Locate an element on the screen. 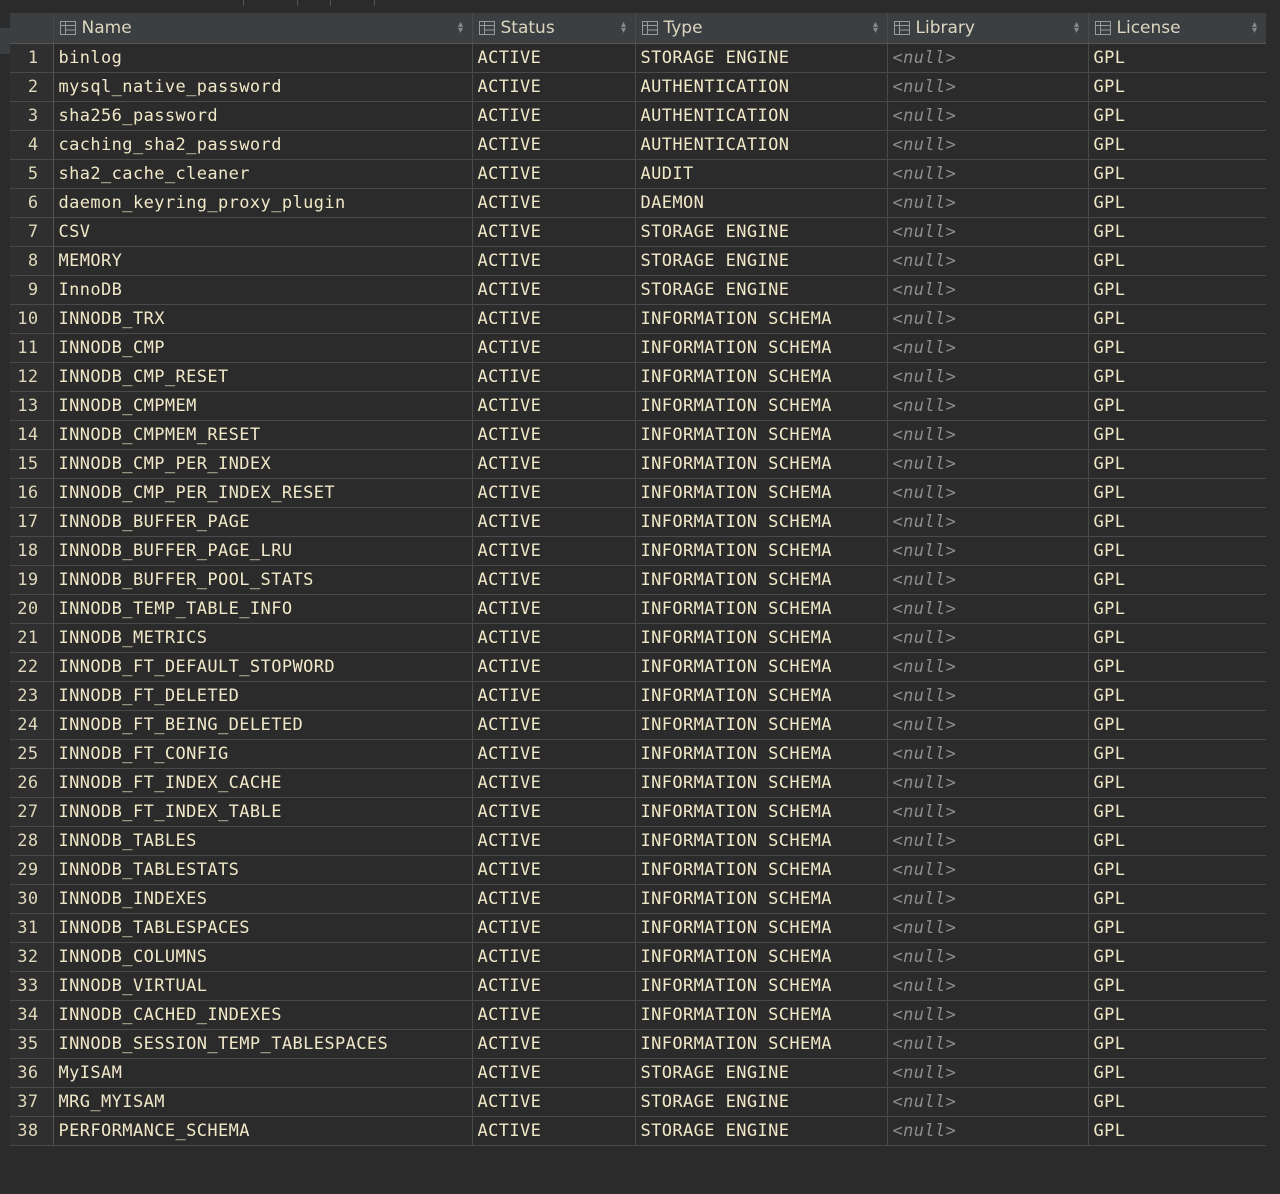  cell-name: INNODB_CMPMEM_RESET is located at coordinates (263, 435).